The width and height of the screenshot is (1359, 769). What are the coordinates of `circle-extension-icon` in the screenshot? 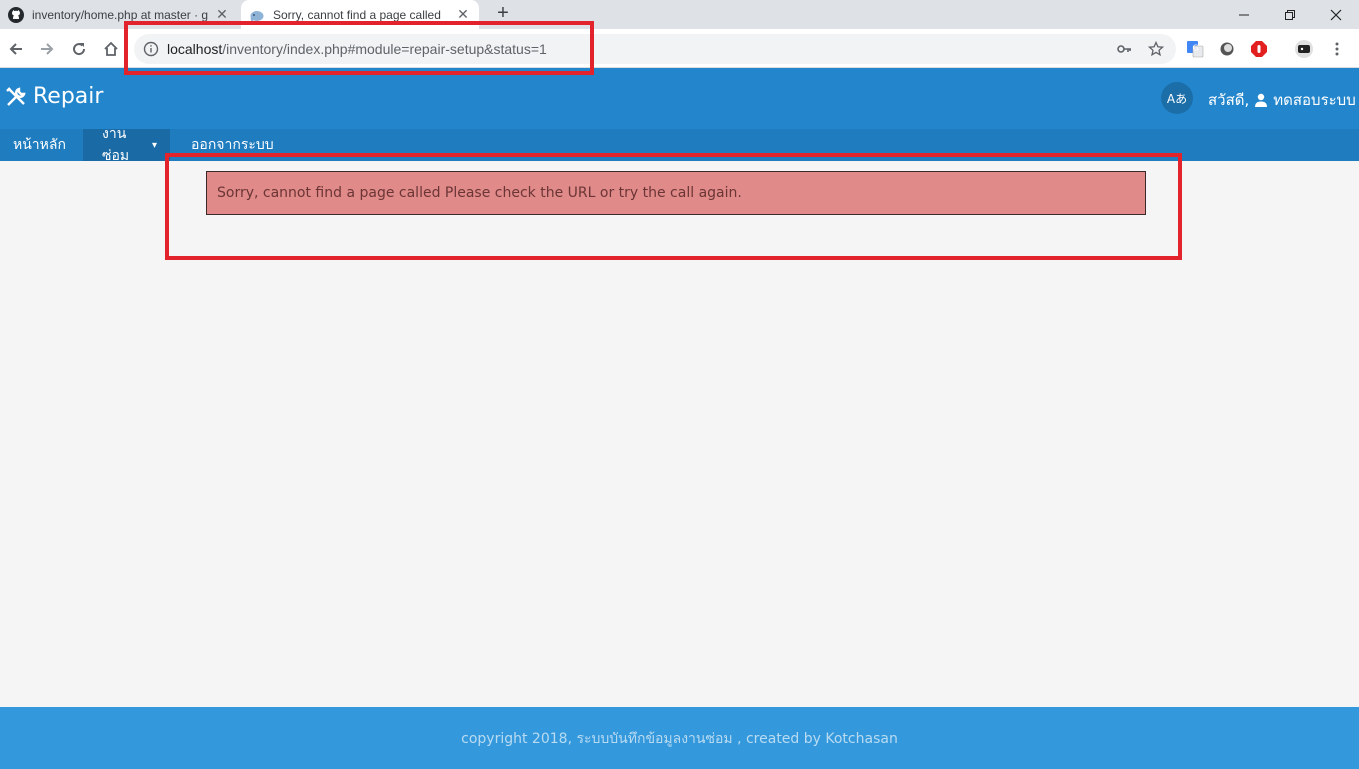 It's located at (1227, 49).